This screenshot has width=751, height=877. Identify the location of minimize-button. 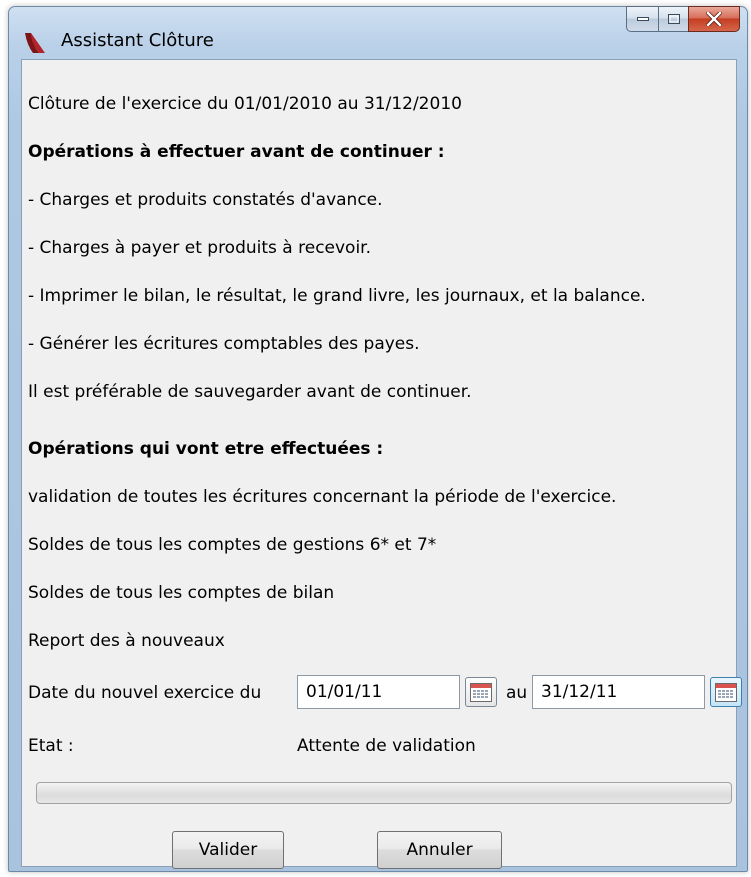
(642, 19).